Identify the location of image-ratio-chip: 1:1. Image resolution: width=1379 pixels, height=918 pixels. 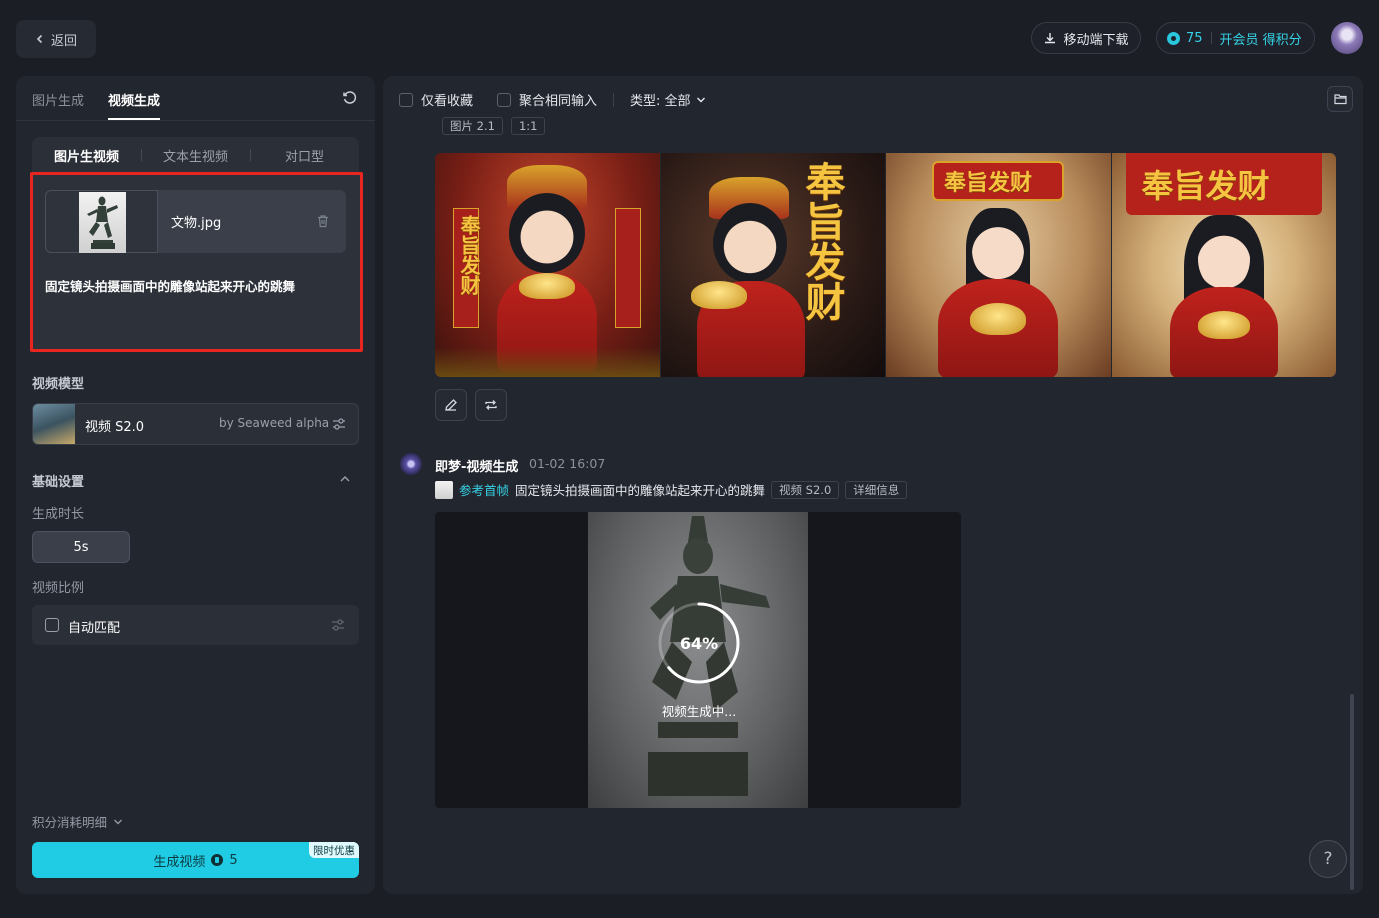
(528, 126).